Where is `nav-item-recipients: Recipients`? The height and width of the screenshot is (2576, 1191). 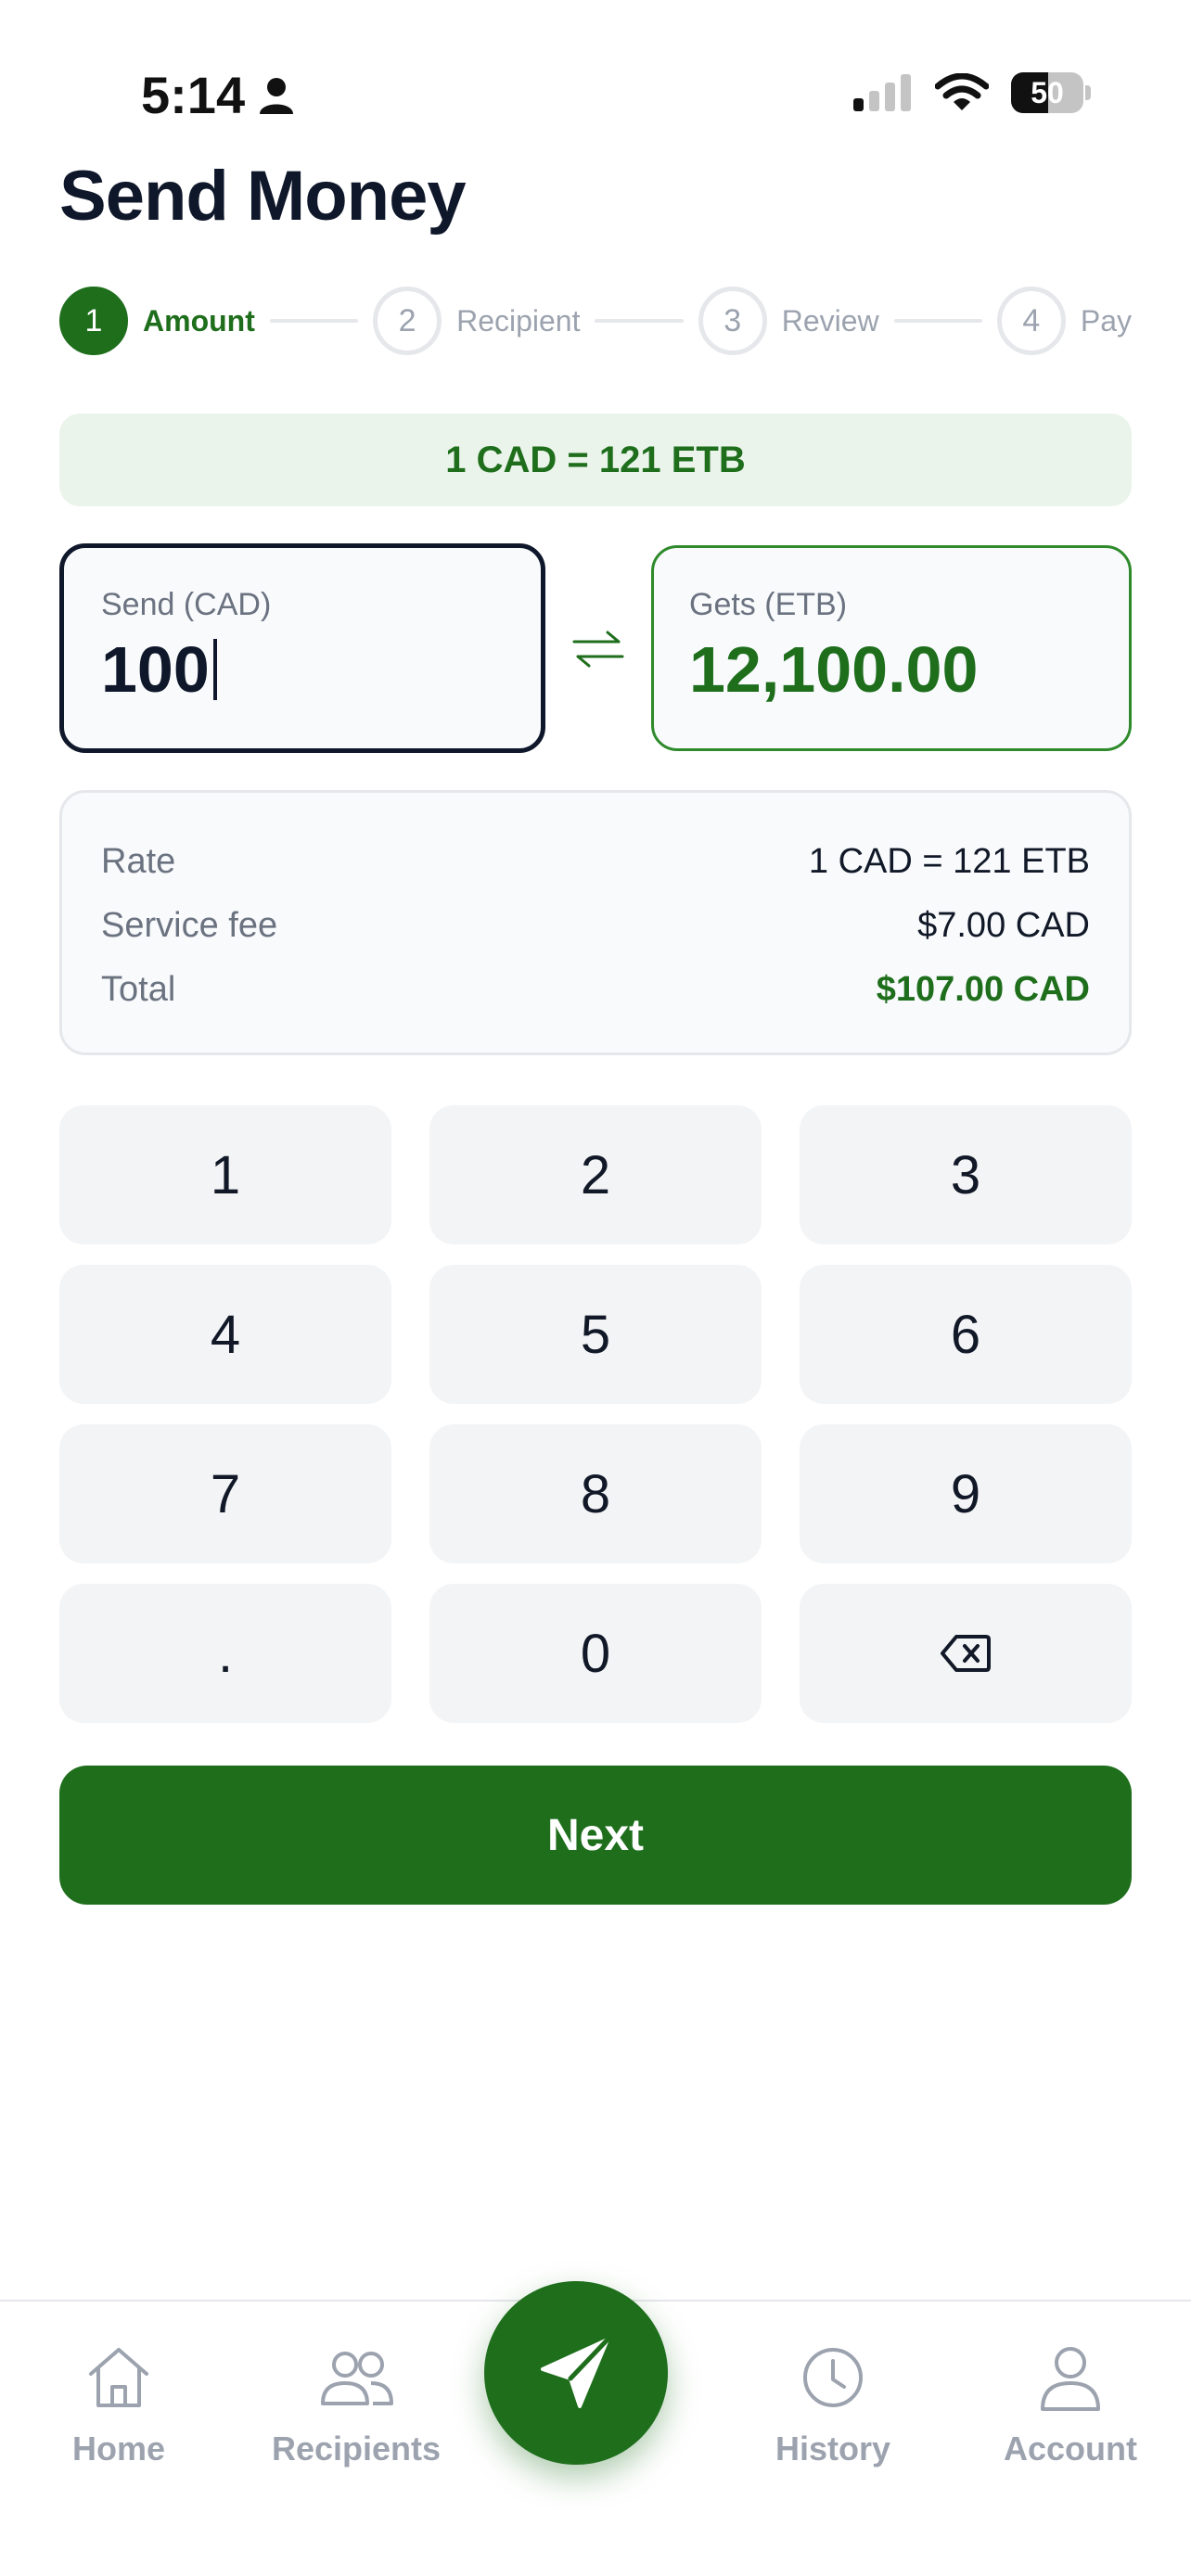
nav-item-recipients: Recipients is located at coordinates (356, 2421).